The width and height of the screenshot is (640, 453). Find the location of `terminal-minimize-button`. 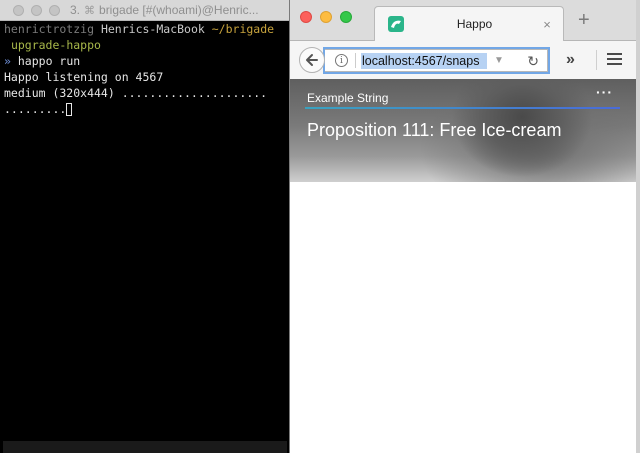

terminal-minimize-button is located at coordinates (36, 10).